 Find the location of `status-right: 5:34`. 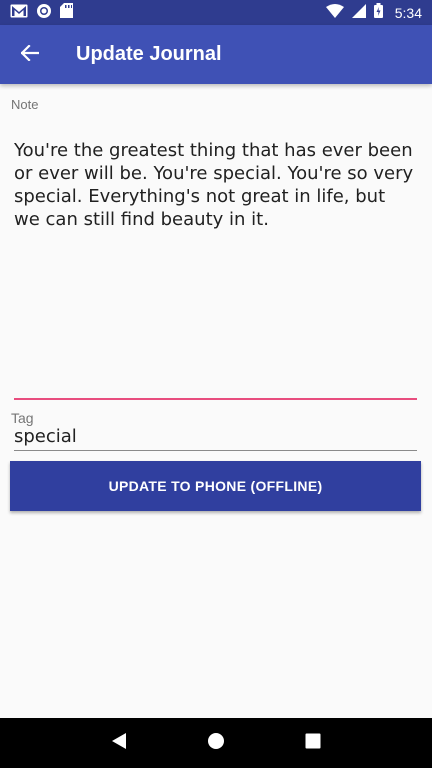

status-right: 5:34 is located at coordinates (373, 12).